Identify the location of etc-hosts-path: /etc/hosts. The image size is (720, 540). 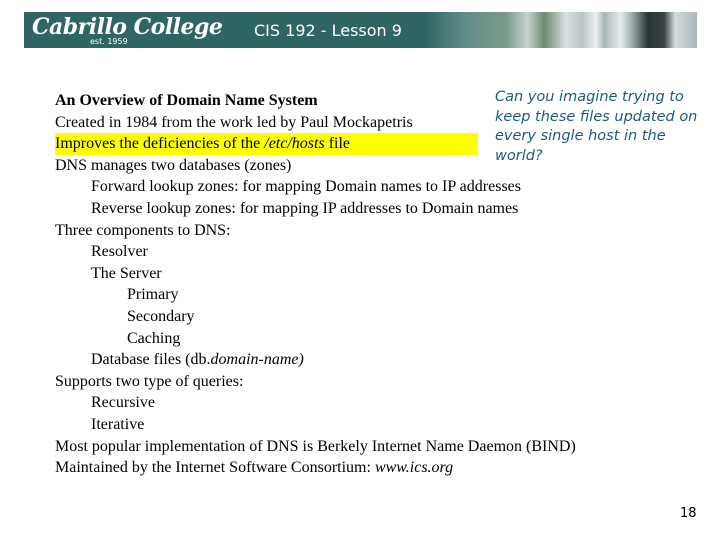
(294, 144).